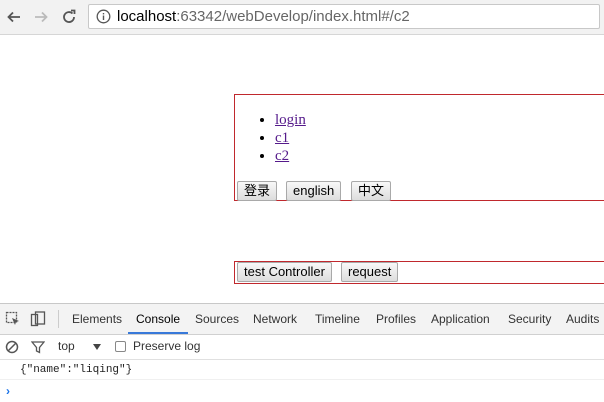 The width and height of the screenshot is (604, 402). What do you see at coordinates (66, 346) in the screenshot?
I see `context-selector: top` at bounding box center [66, 346].